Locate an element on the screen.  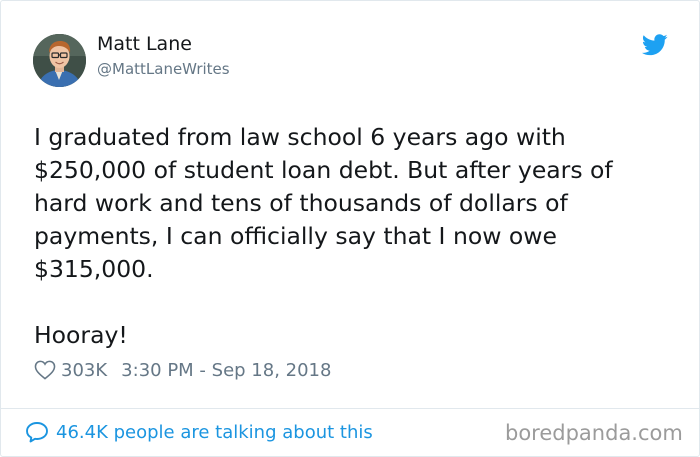
avatar is located at coordinates (59, 60).